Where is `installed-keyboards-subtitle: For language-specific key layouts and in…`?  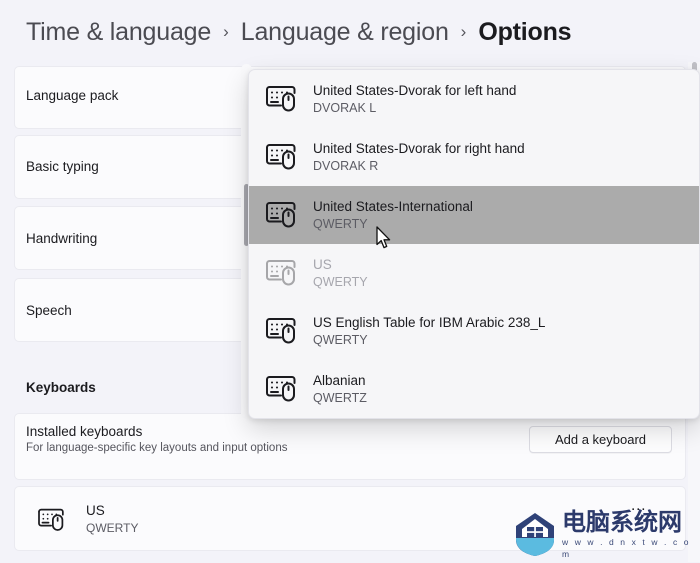 installed-keyboards-subtitle: For language-specific key layouts and in… is located at coordinates (157, 448).